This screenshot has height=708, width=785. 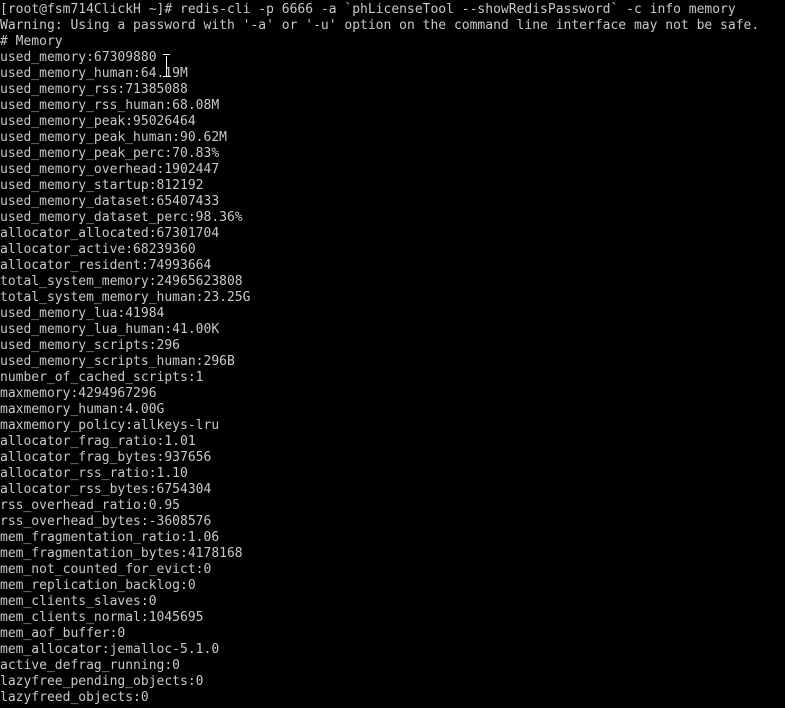 What do you see at coordinates (121, 281) in the screenshot?
I see `terminal-line: total_system_memory:24965623808` at bounding box center [121, 281].